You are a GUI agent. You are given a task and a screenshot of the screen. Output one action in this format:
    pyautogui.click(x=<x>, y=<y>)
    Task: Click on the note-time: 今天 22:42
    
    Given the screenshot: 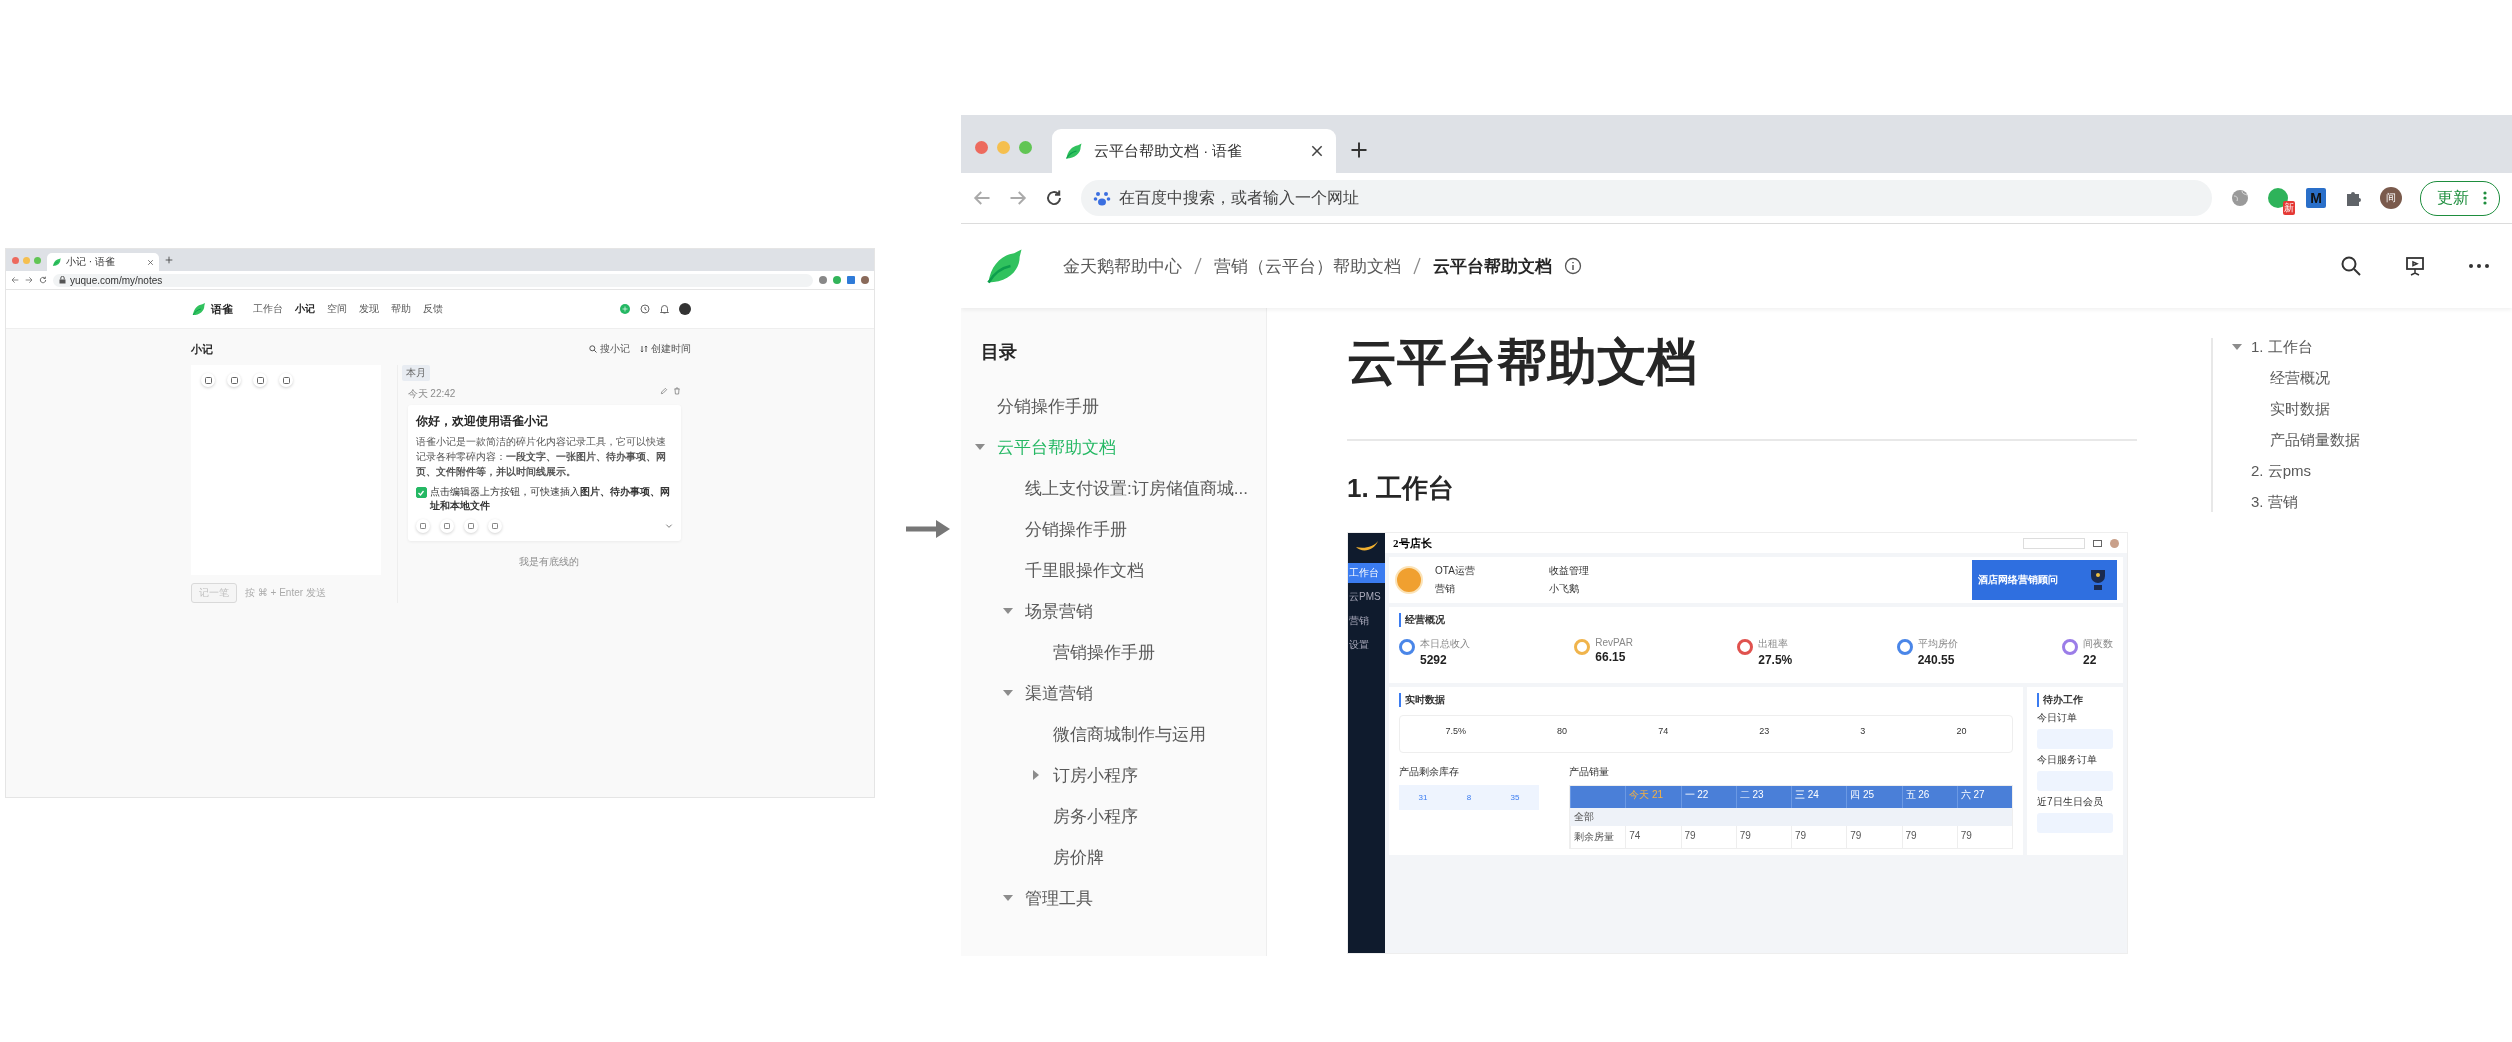 What is the action you would take?
    pyautogui.click(x=431, y=394)
    